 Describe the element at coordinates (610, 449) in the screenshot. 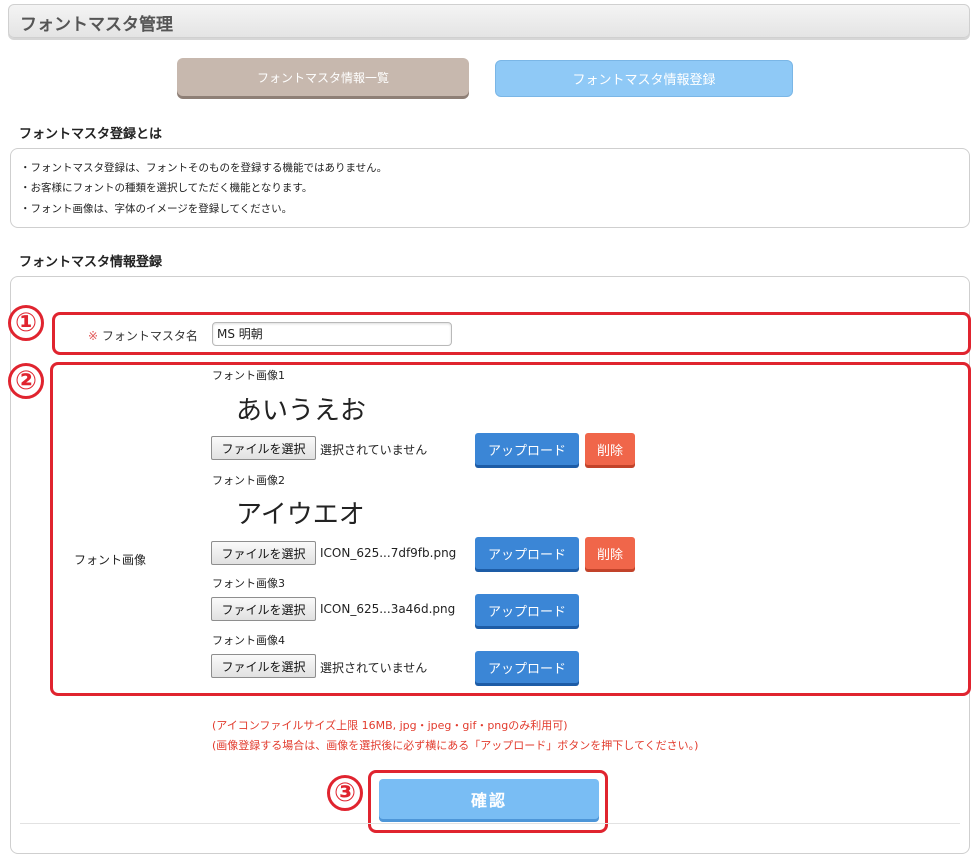

I see `font-image-1-delete-button: 削除` at that location.